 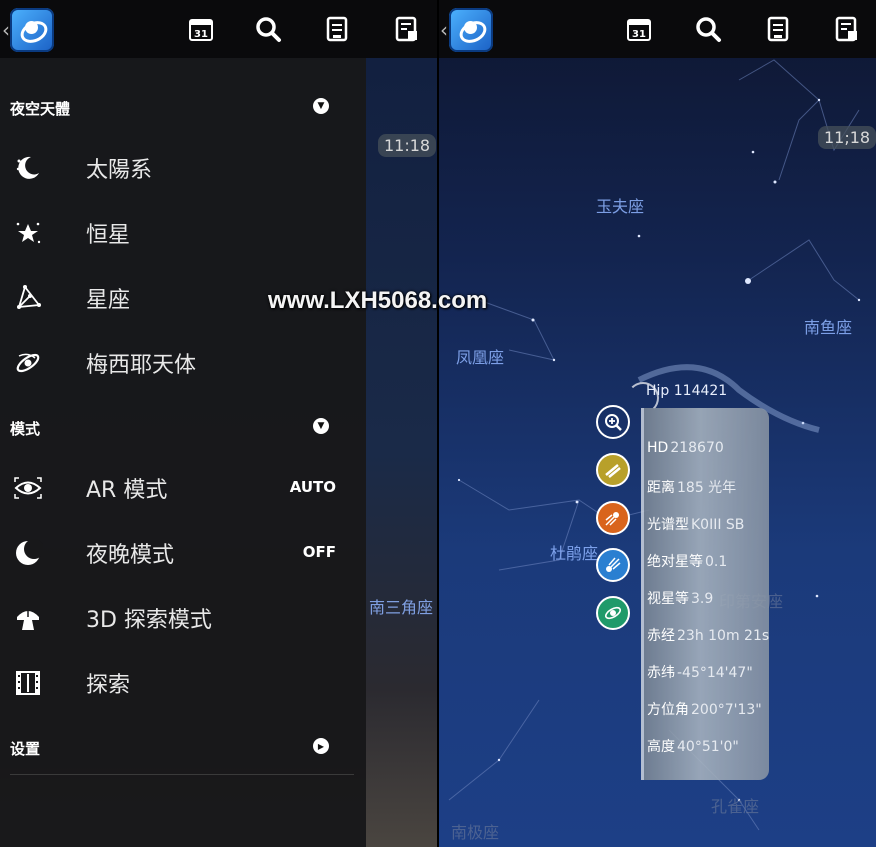 What do you see at coordinates (127, 490) in the screenshot?
I see `menu-item-label: AR 模式` at bounding box center [127, 490].